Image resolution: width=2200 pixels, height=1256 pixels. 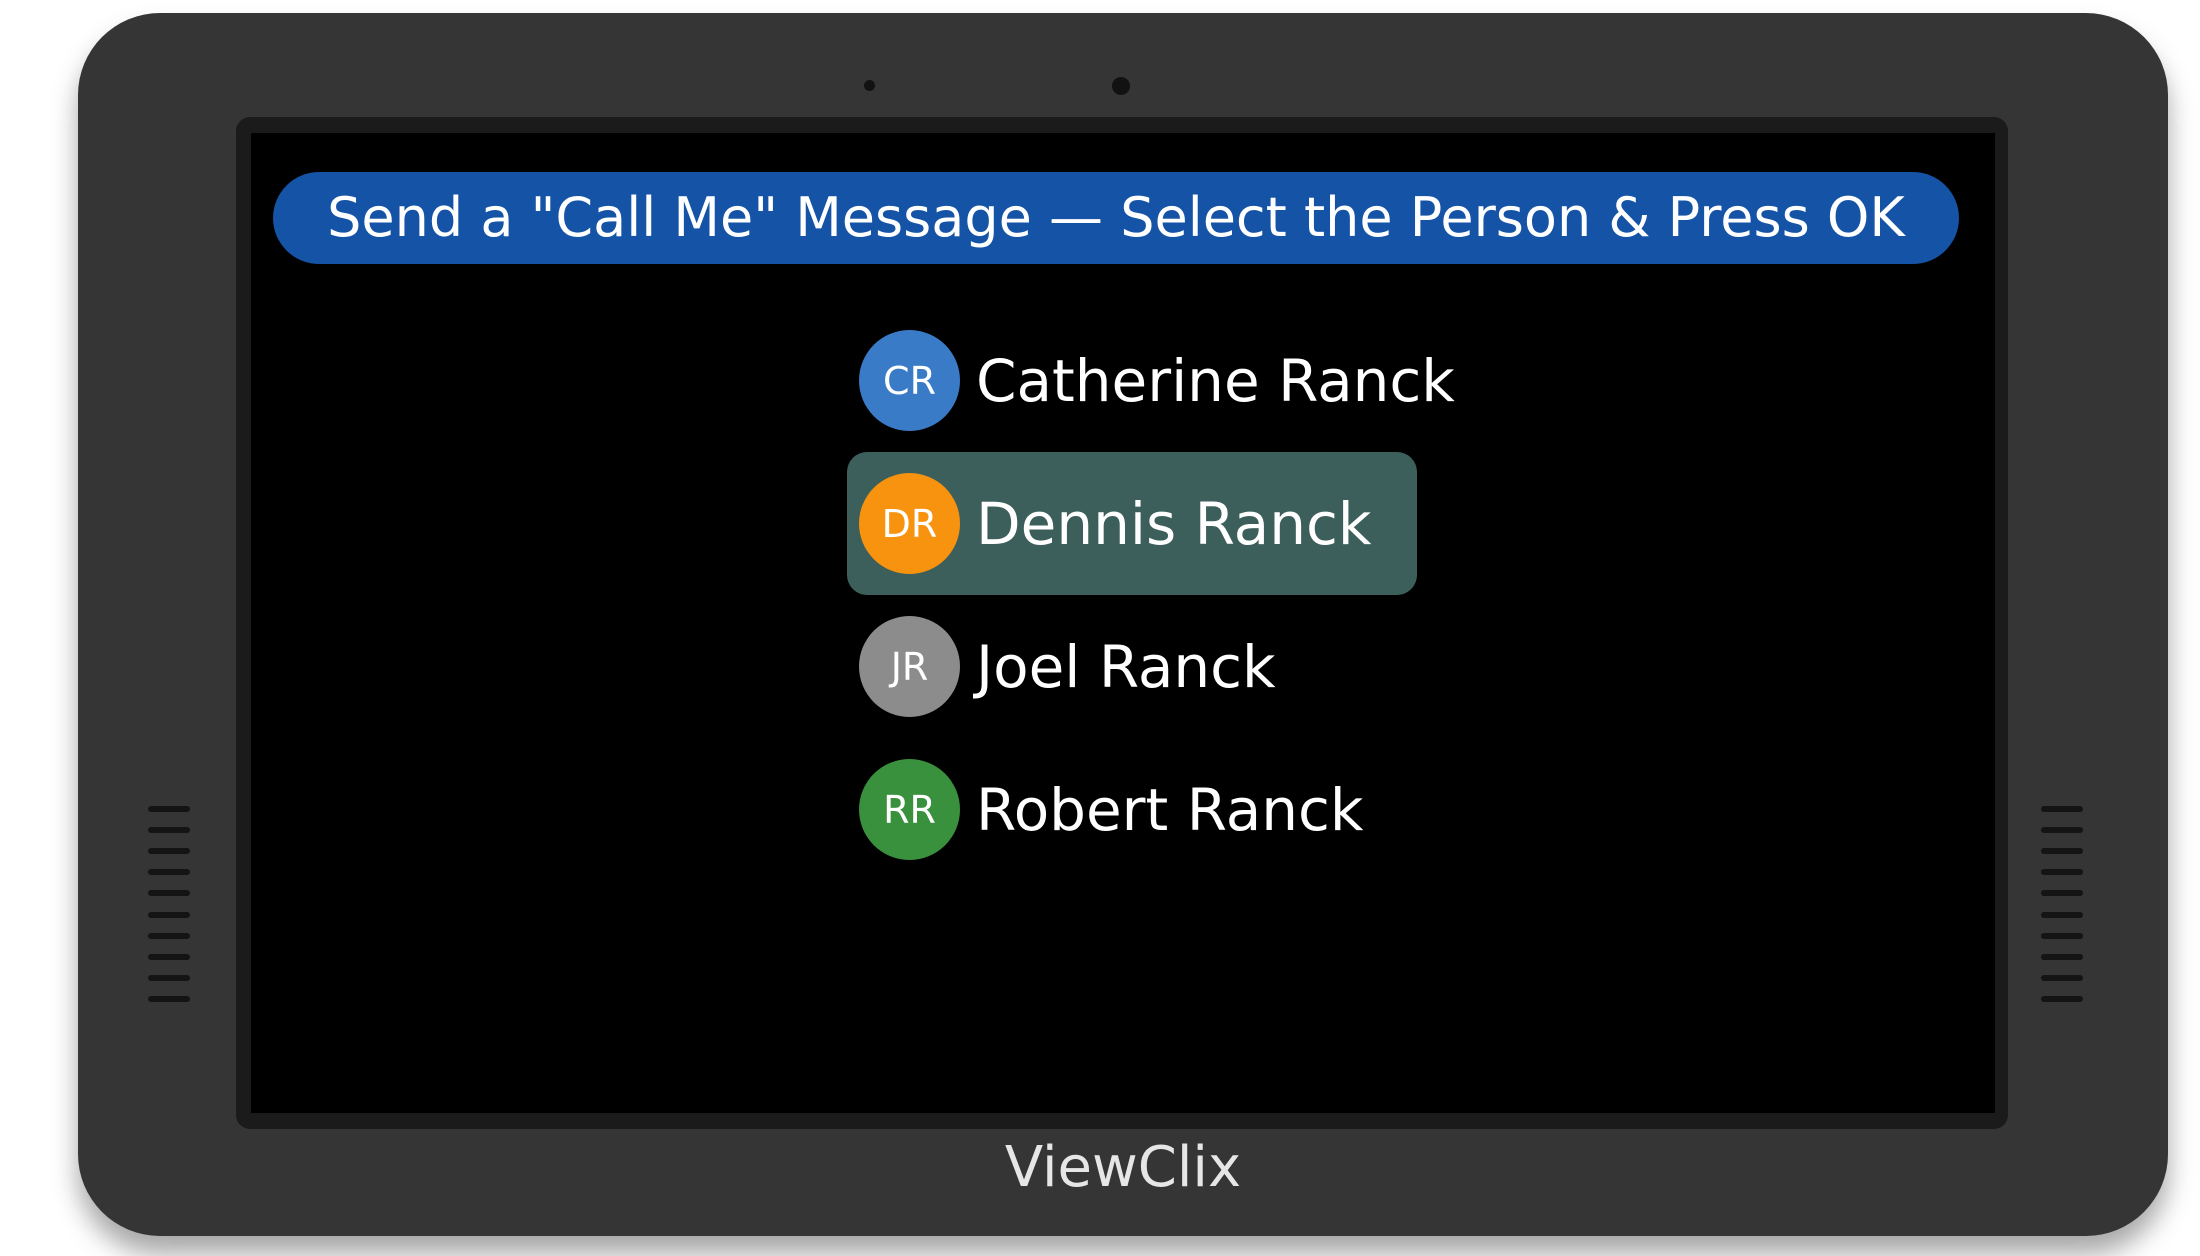 What do you see at coordinates (909, 809) in the screenshot?
I see `avatar: RR` at bounding box center [909, 809].